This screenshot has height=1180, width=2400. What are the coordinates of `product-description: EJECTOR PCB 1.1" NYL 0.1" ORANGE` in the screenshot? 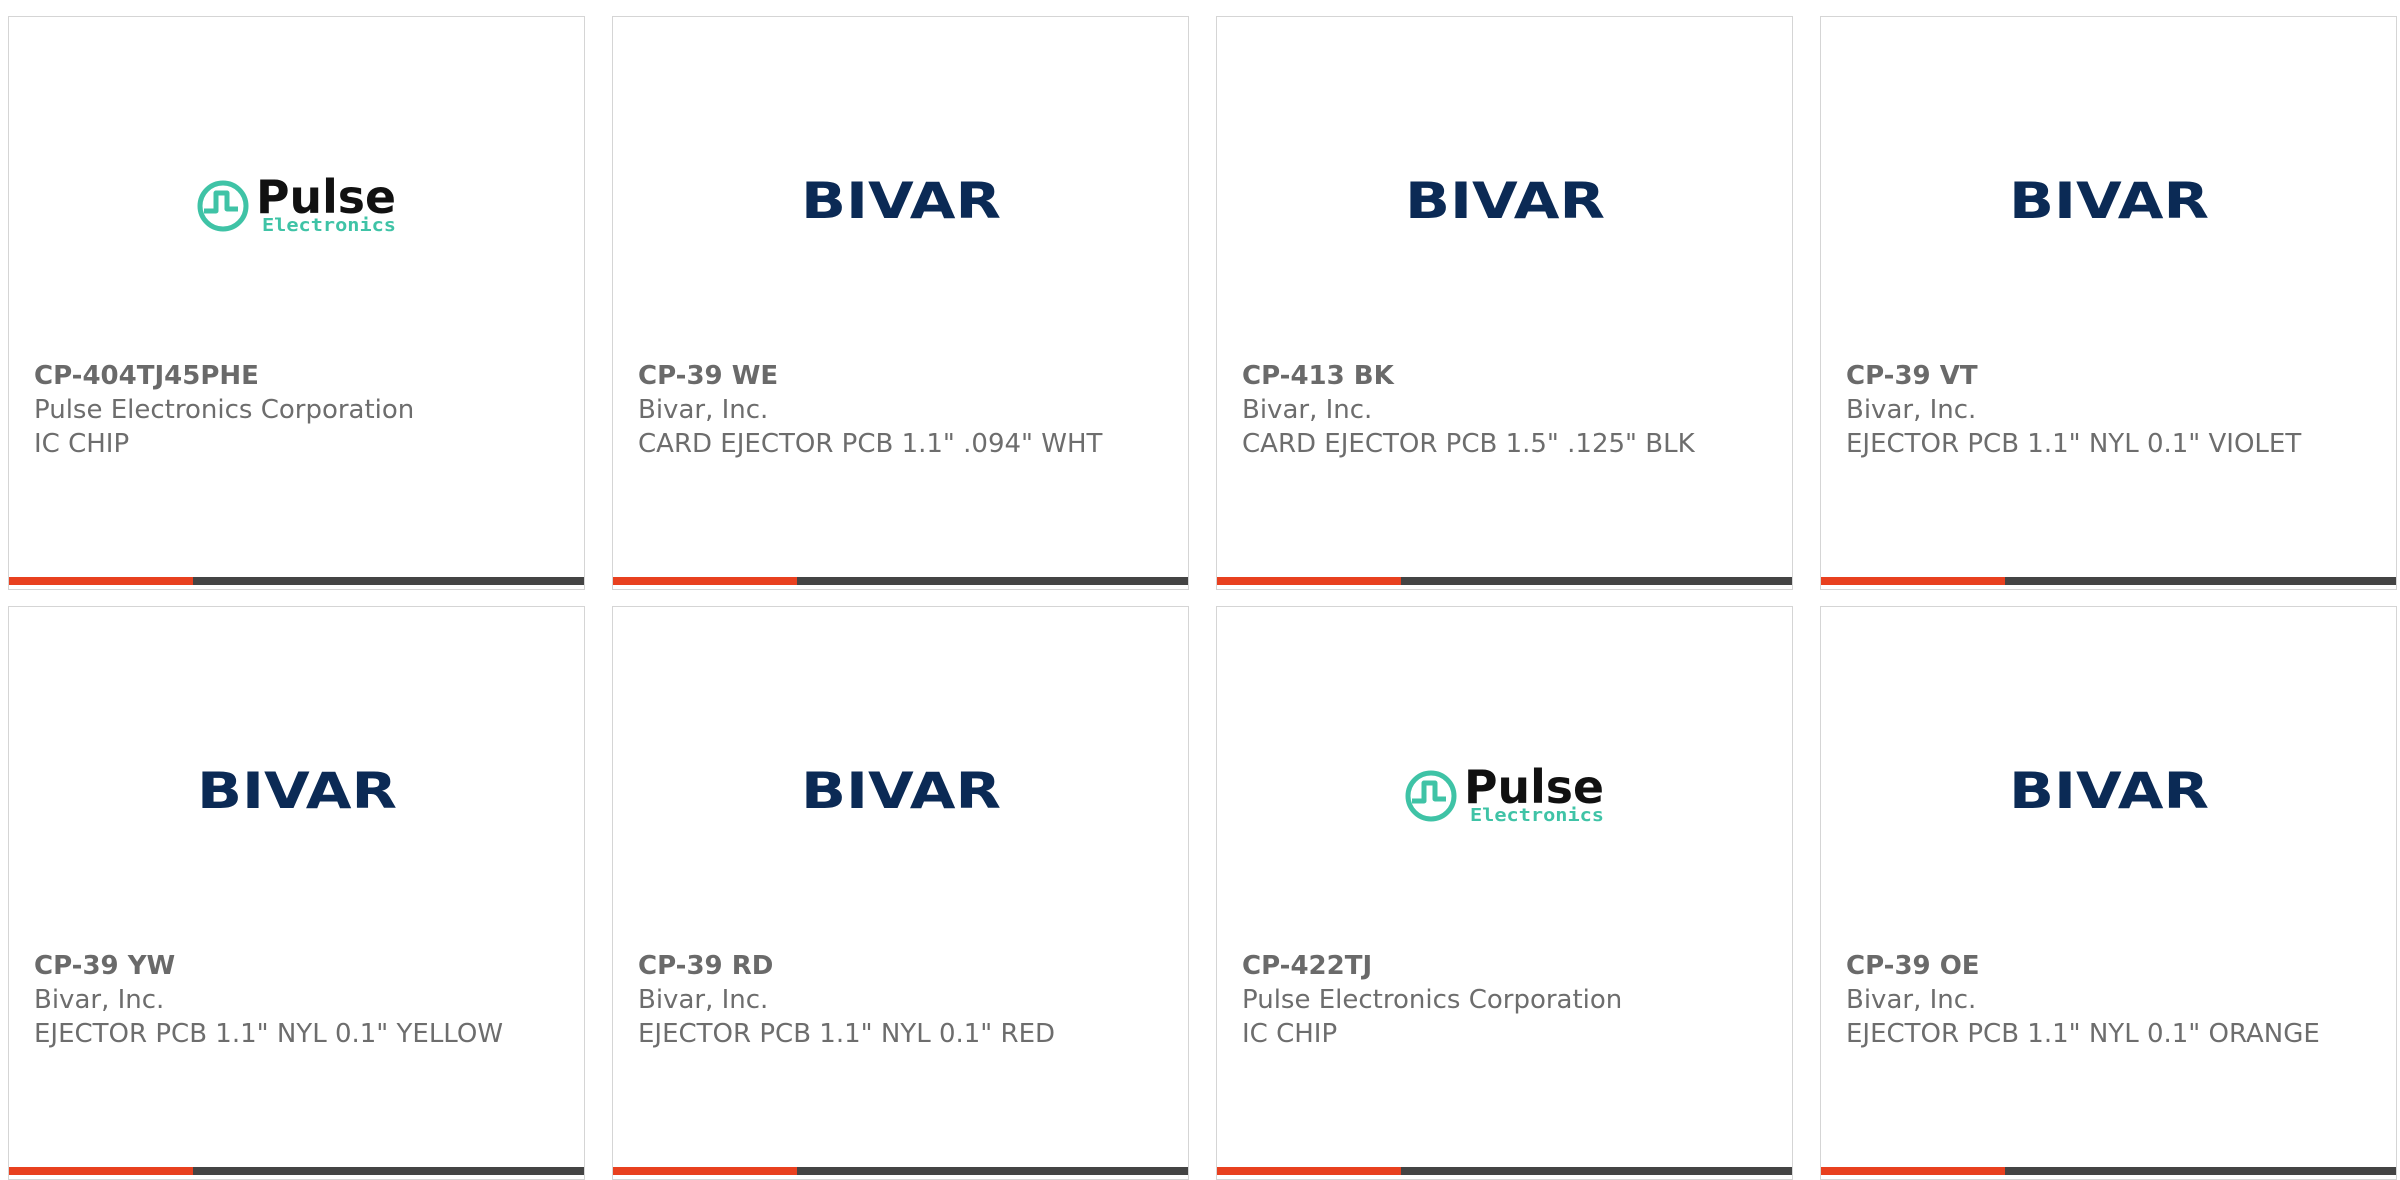 It's located at (2083, 1034).